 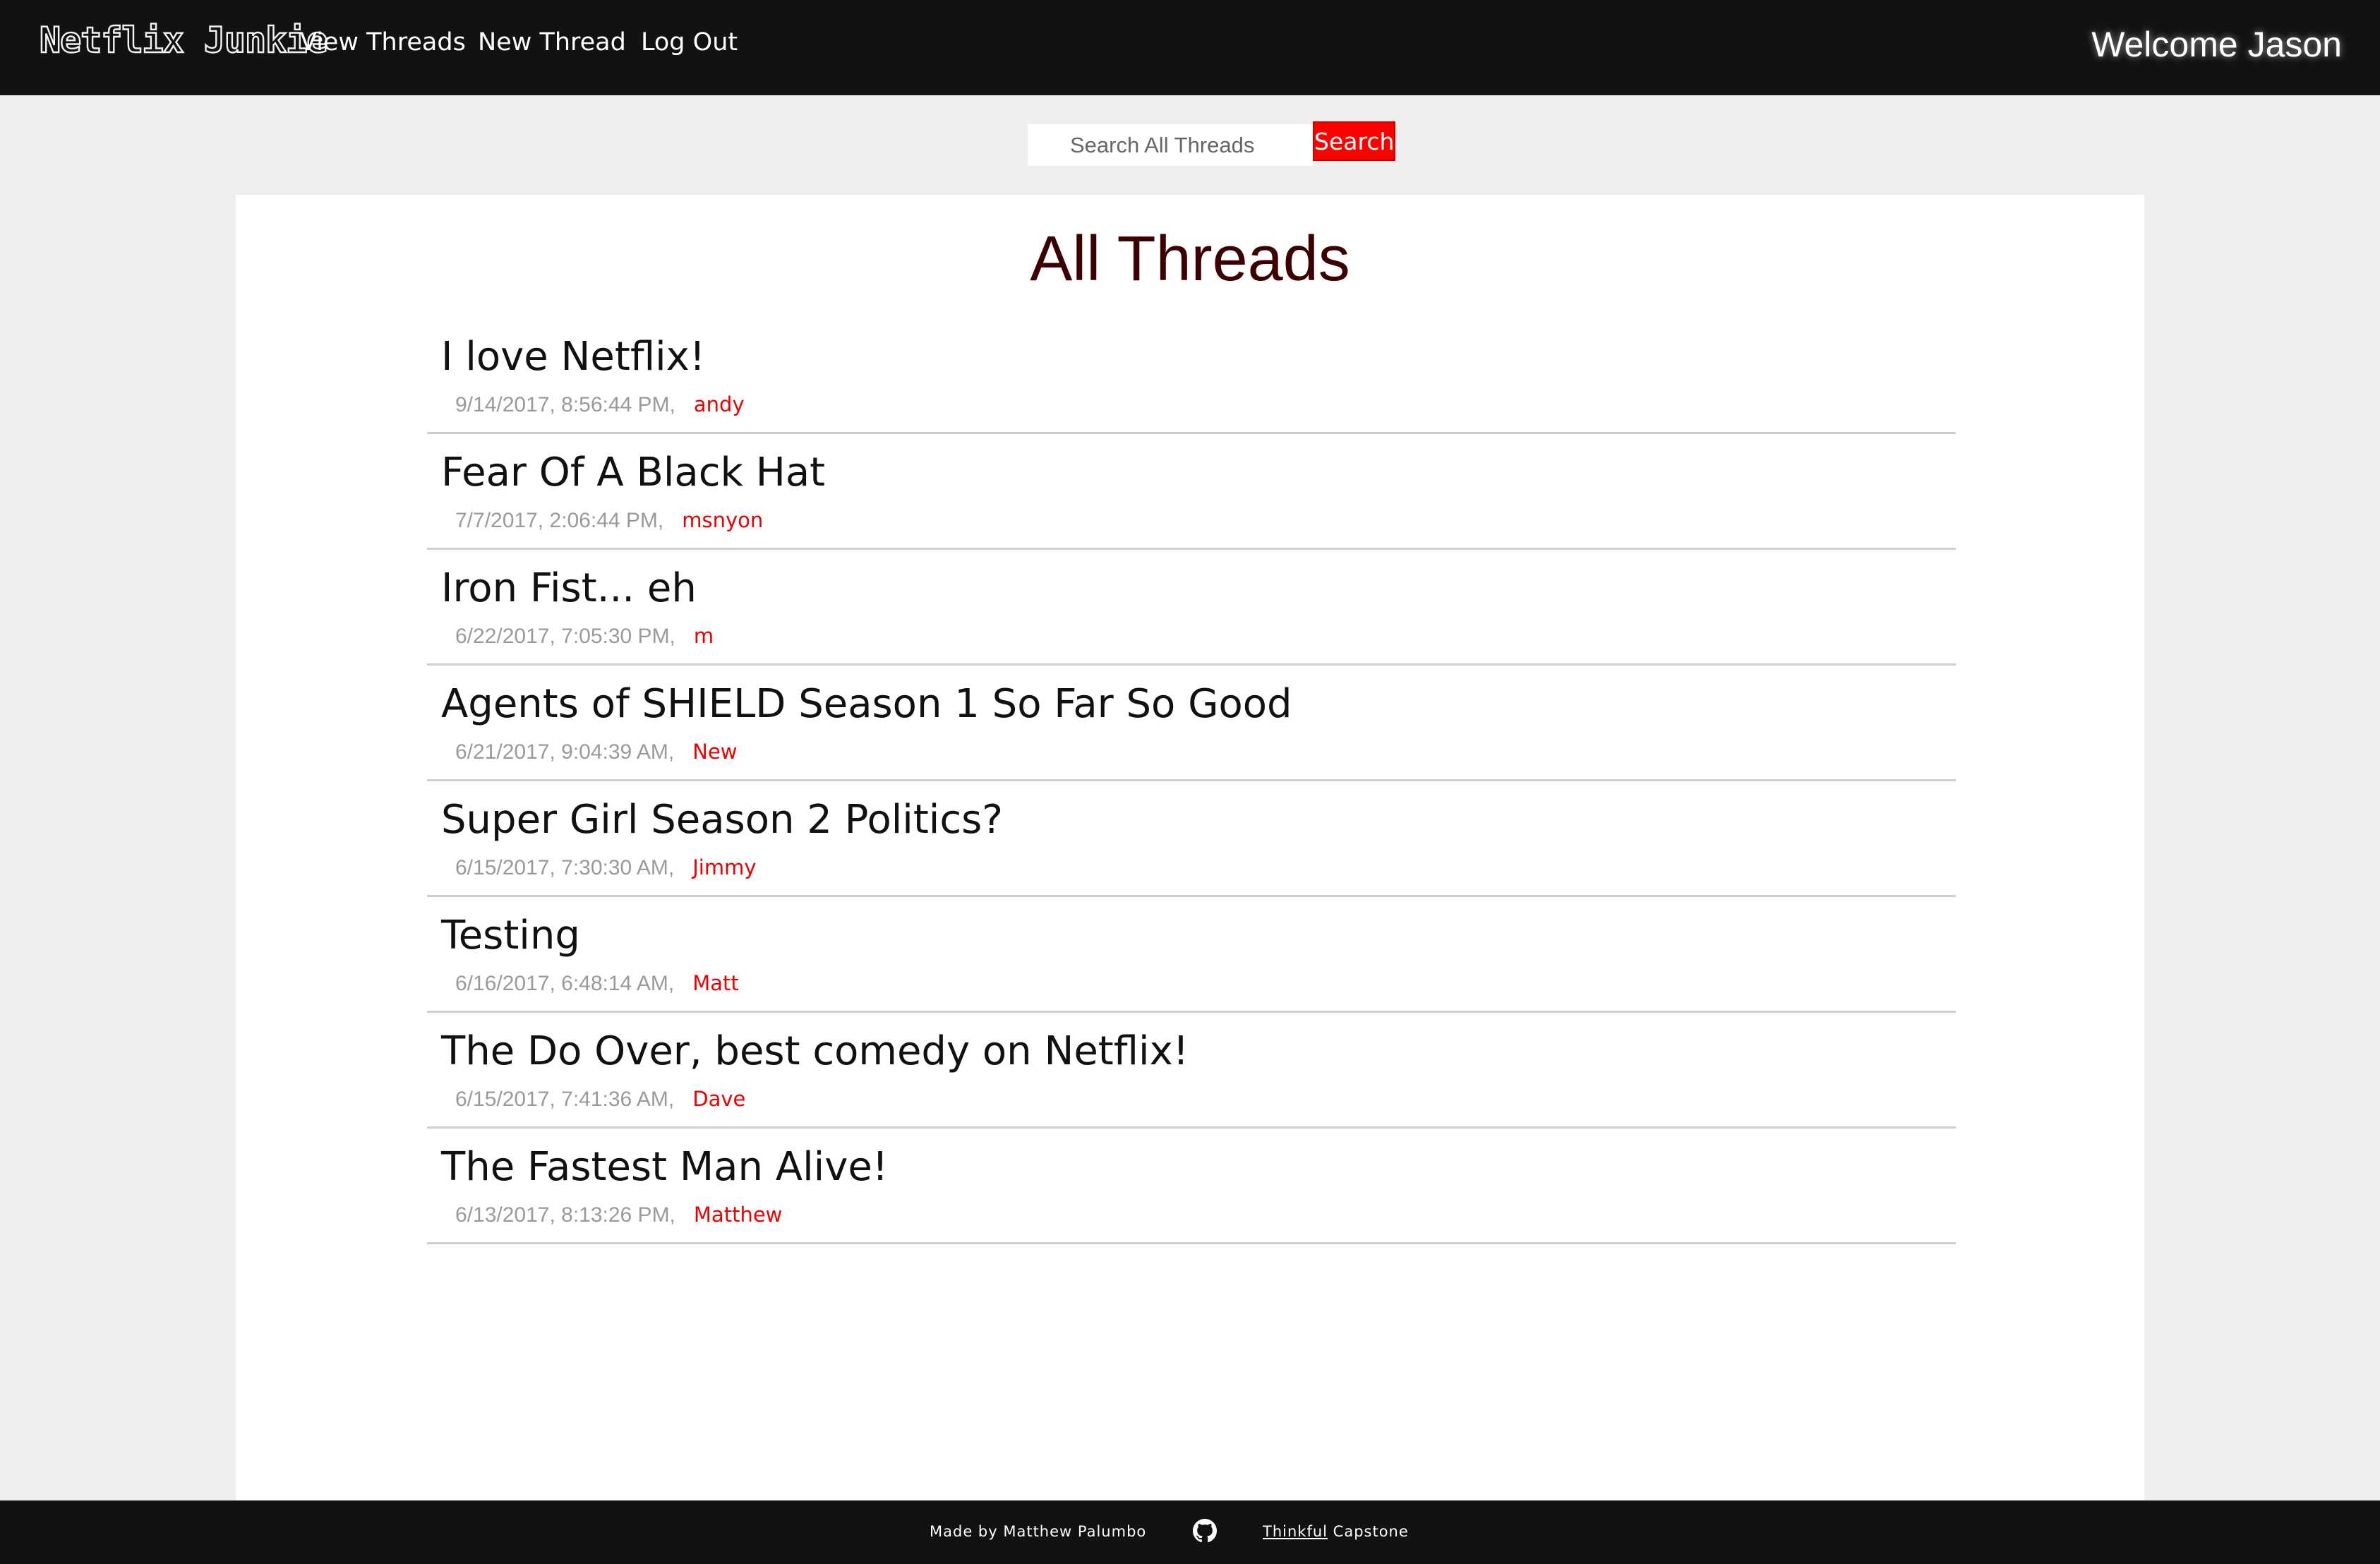 What do you see at coordinates (1190, 259) in the screenshot?
I see `page-title: All Threads` at bounding box center [1190, 259].